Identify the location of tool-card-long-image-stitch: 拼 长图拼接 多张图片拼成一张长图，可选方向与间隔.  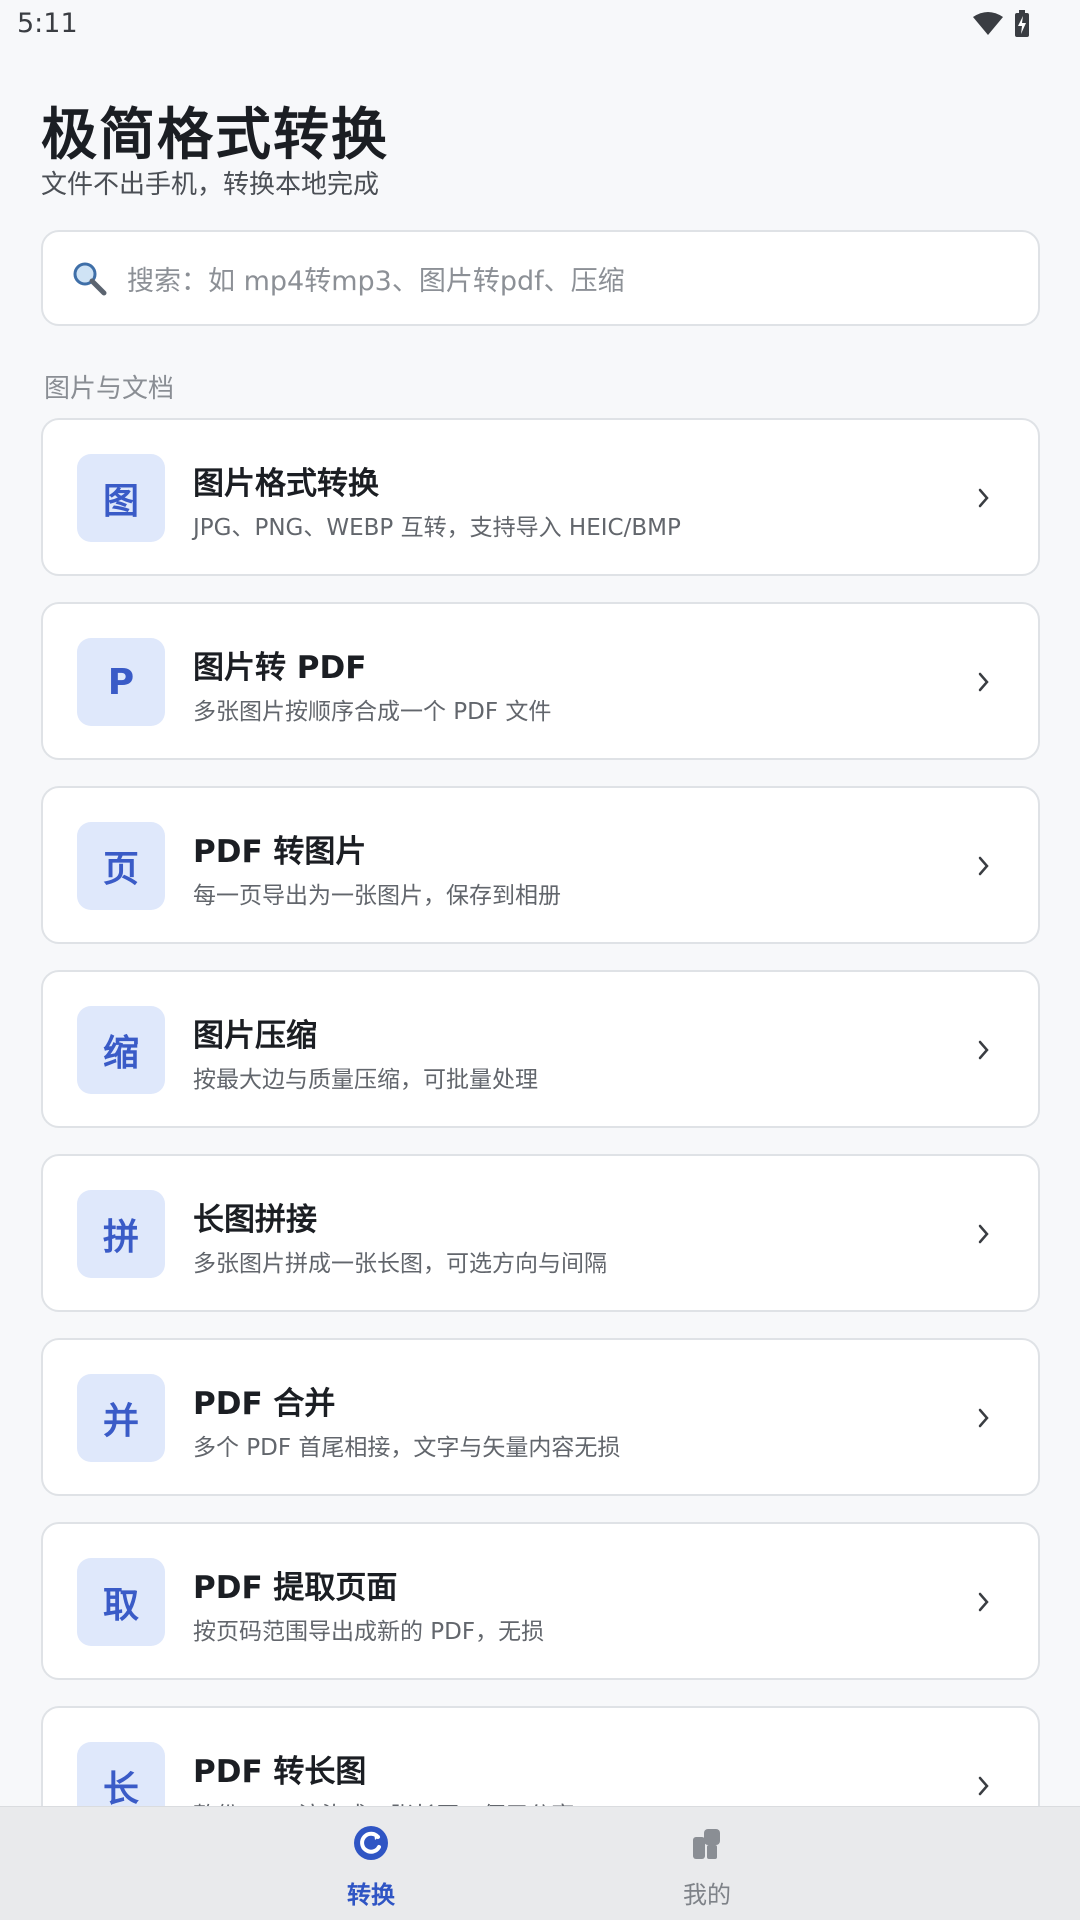
(540, 1233).